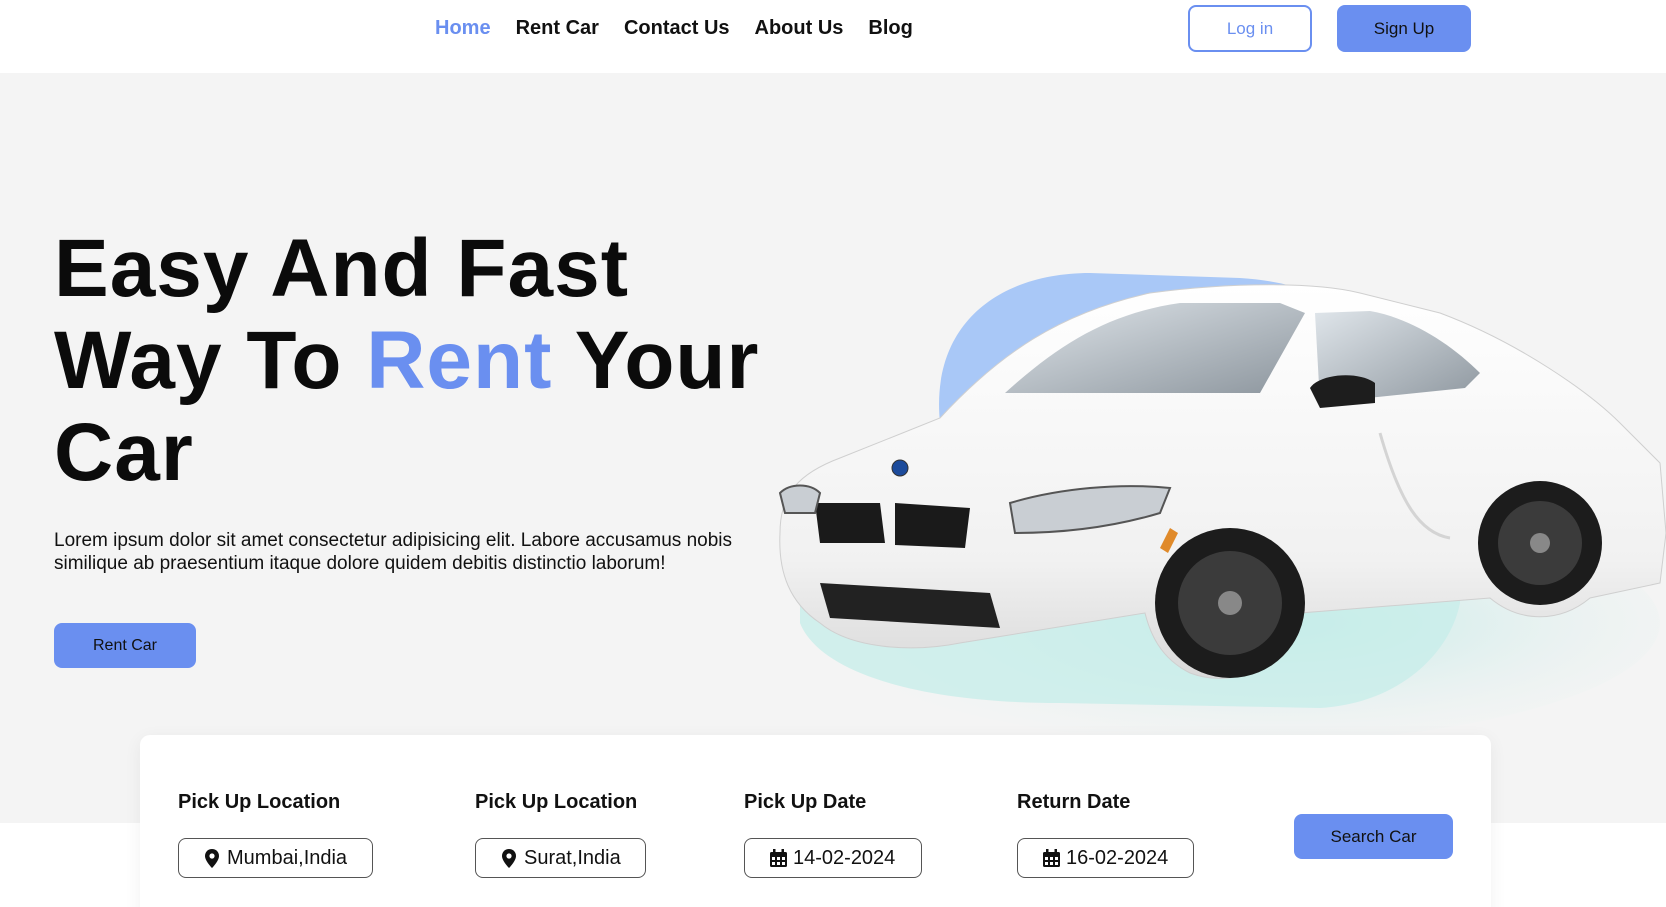  What do you see at coordinates (833, 834) in the screenshot?
I see `pickup-date-field: Pick Up Date 14-02-2024` at bounding box center [833, 834].